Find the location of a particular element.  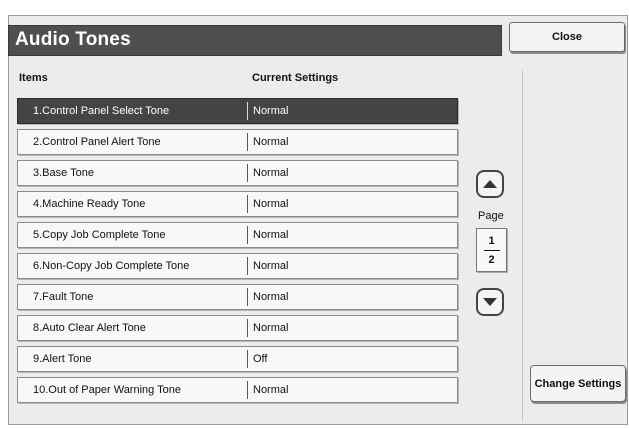

setting-item-label: 10.Out of Paper Warning Tone is located at coordinates (107, 390).